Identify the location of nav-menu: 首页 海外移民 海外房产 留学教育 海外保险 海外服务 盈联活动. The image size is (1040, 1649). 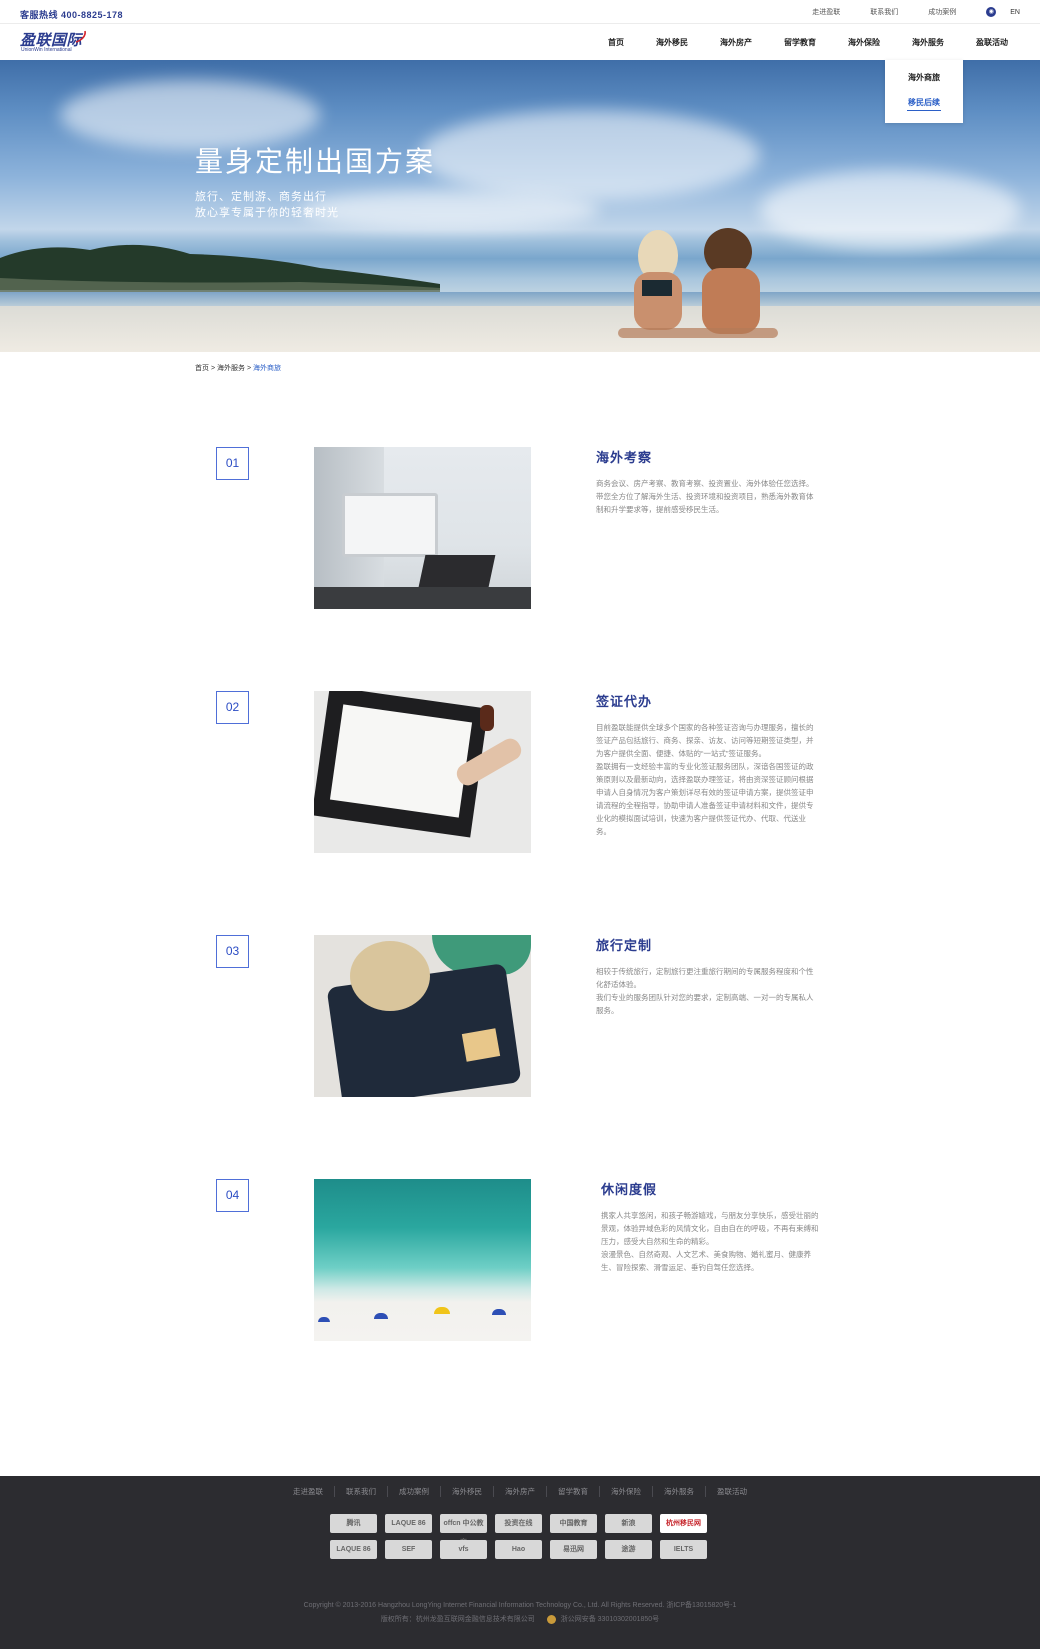
(792, 42).